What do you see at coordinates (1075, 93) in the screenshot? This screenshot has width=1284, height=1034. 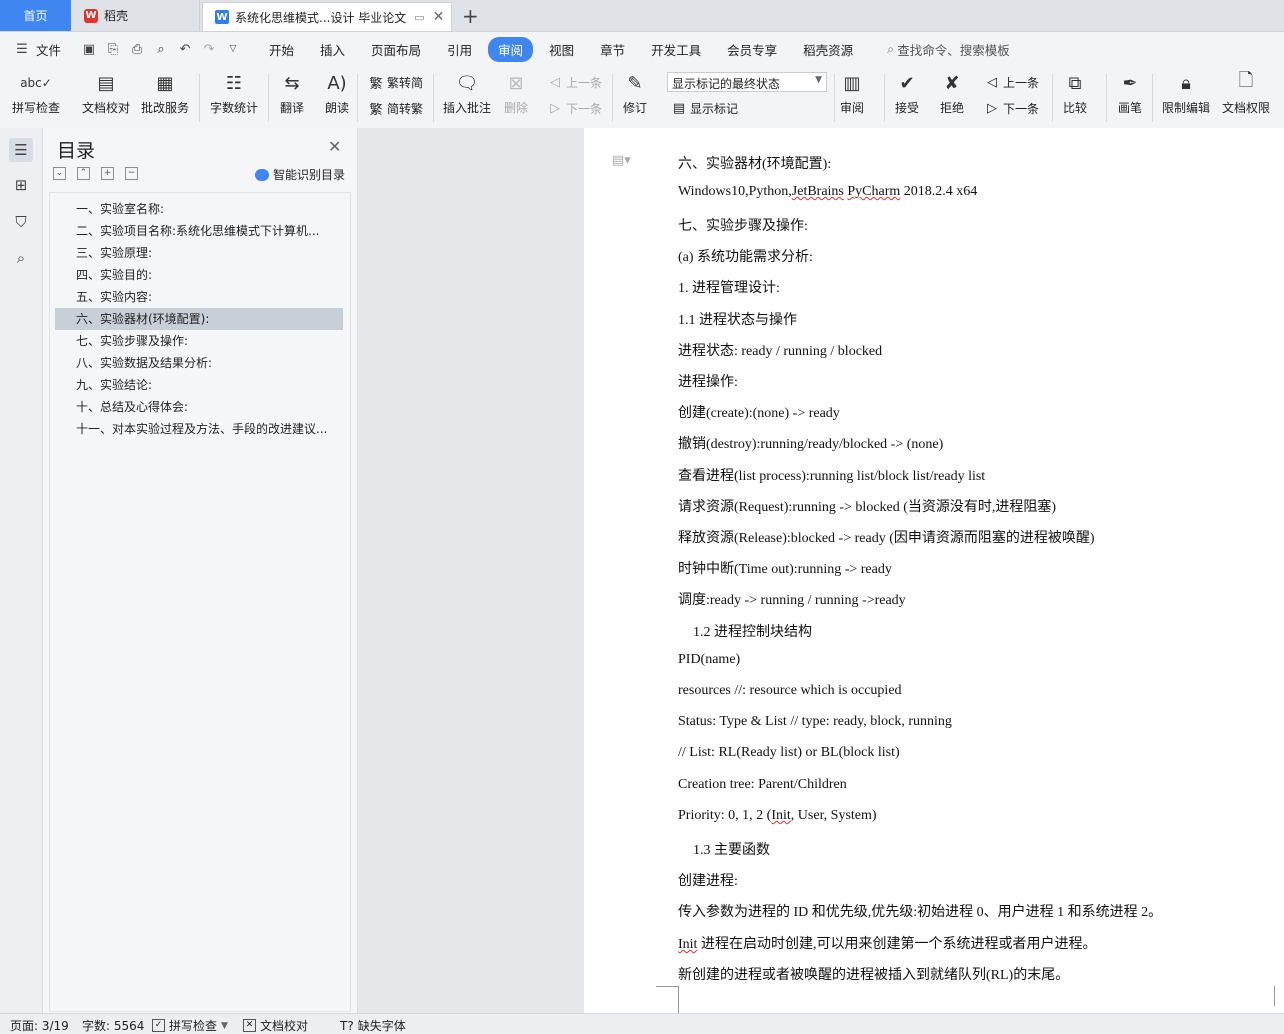 I see `compare-button: ⧉ 比较` at bounding box center [1075, 93].